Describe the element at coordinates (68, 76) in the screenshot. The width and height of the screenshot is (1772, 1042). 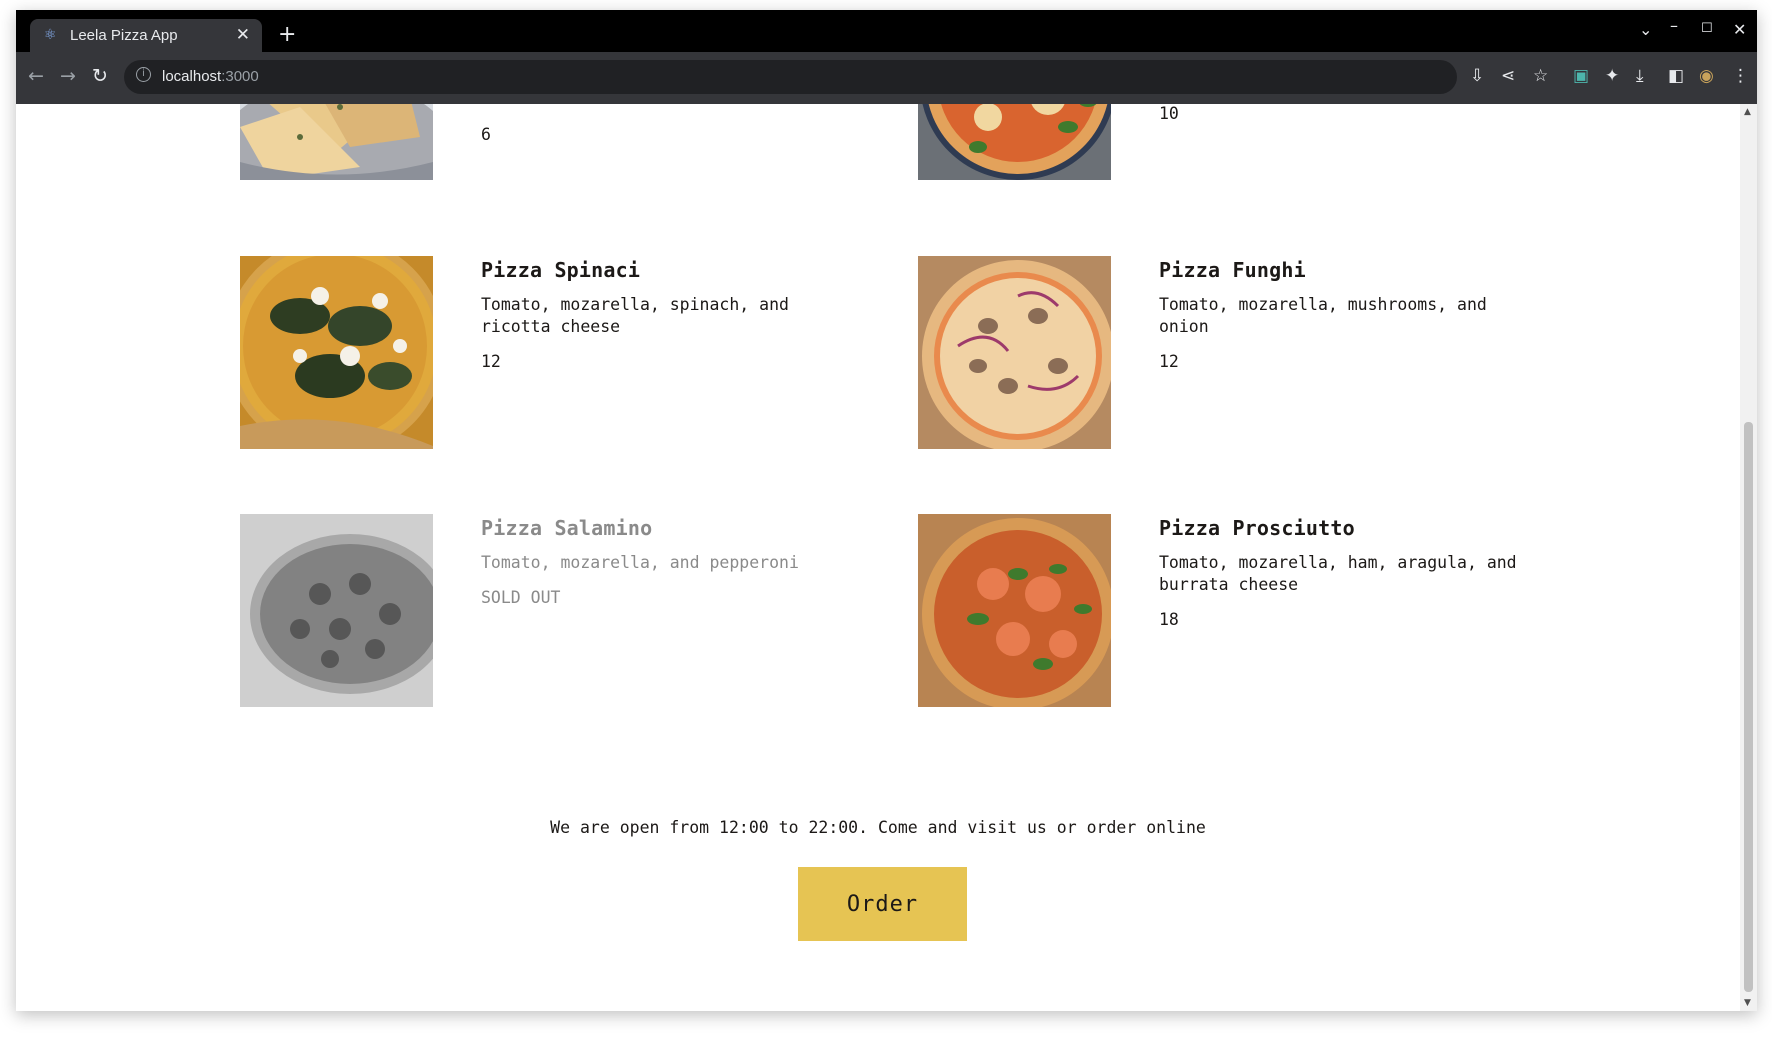
I see `forward-arrow-icon: →` at that location.